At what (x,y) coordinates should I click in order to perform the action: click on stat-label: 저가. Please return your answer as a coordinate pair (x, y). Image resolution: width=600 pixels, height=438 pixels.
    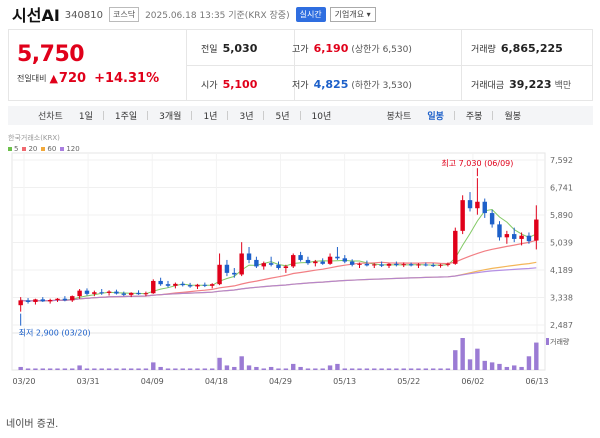
    Looking at the image, I should click on (300, 86).